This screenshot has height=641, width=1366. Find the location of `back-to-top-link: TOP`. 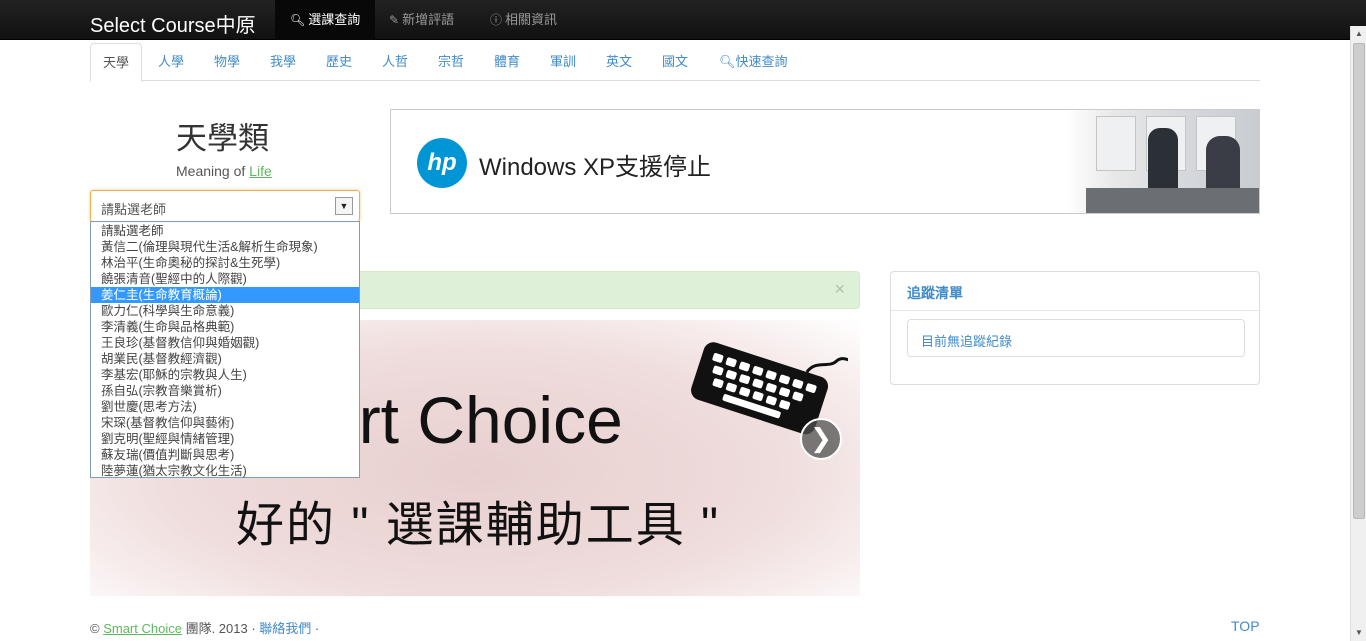

back-to-top-link: TOP is located at coordinates (1245, 626).